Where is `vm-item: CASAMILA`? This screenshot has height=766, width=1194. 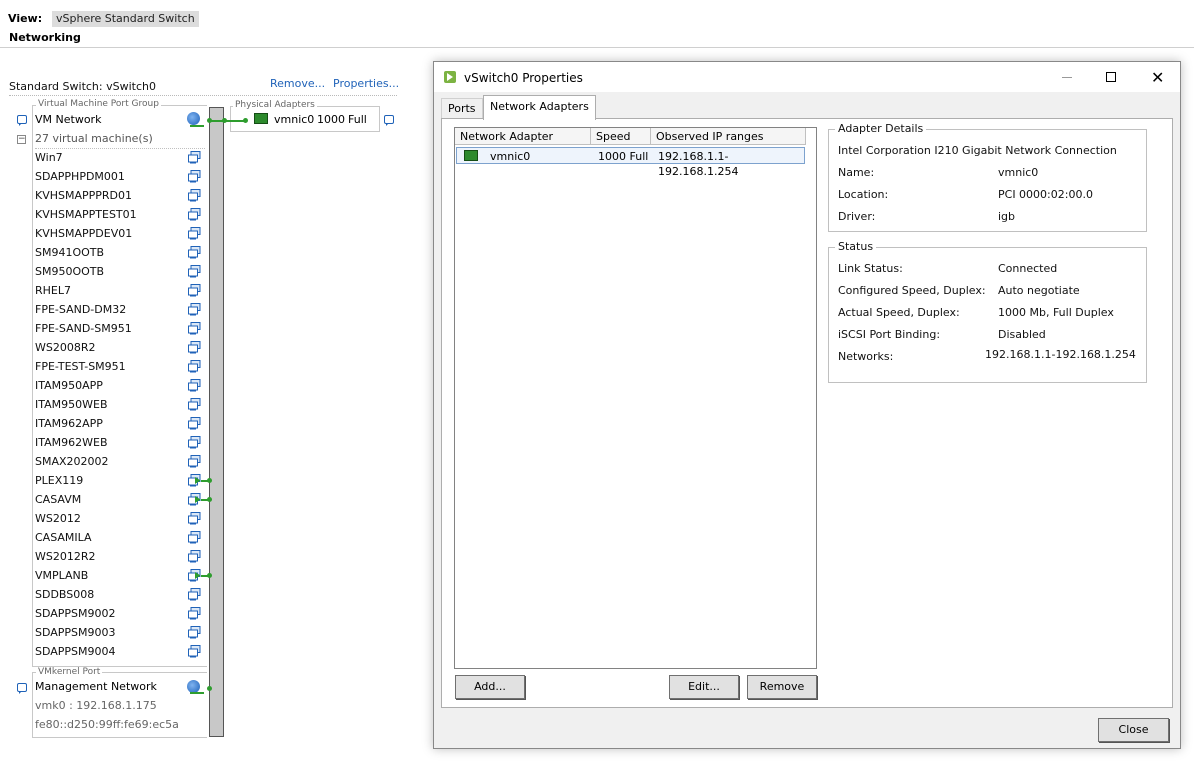
vm-item: CASAMILA is located at coordinates (63, 537).